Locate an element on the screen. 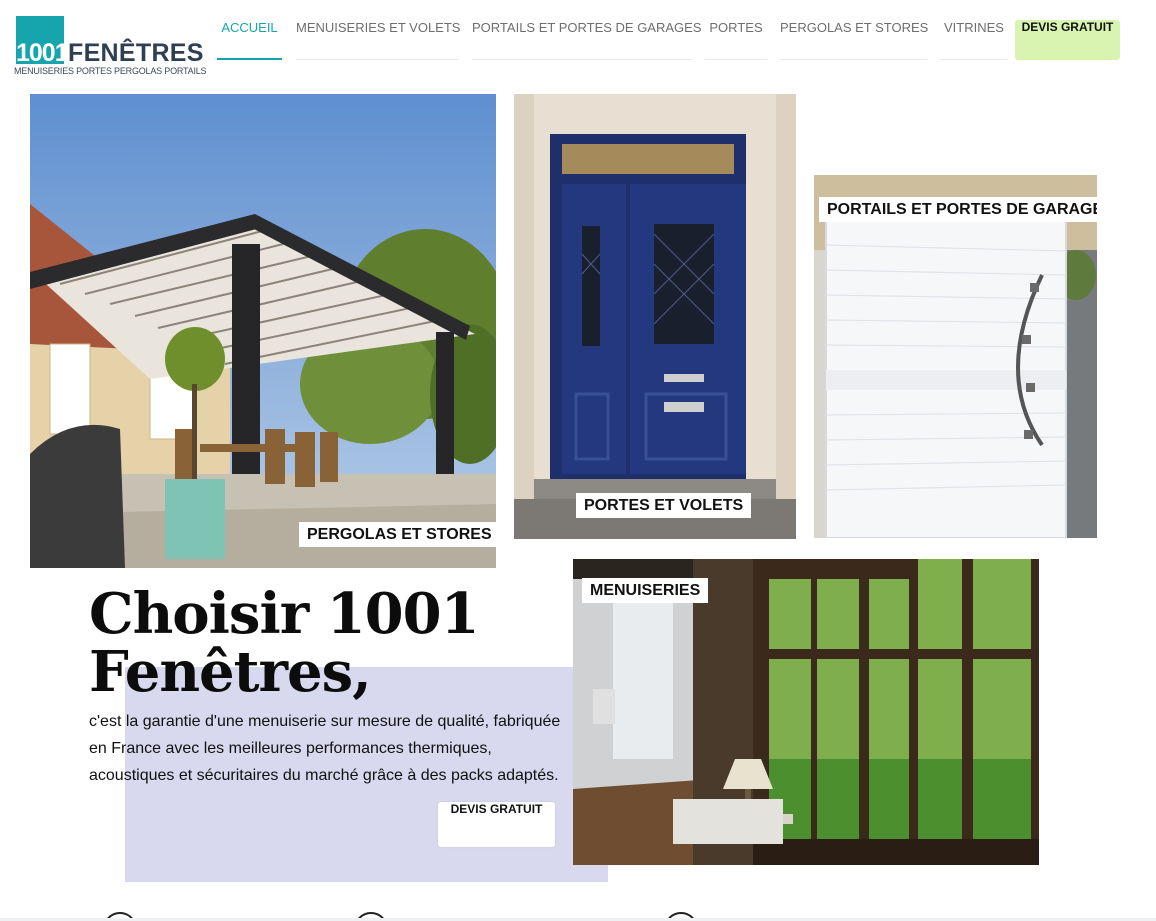 This screenshot has width=1156, height=921. menuiseries-caption: MENUISERIES is located at coordinates (645, 590).